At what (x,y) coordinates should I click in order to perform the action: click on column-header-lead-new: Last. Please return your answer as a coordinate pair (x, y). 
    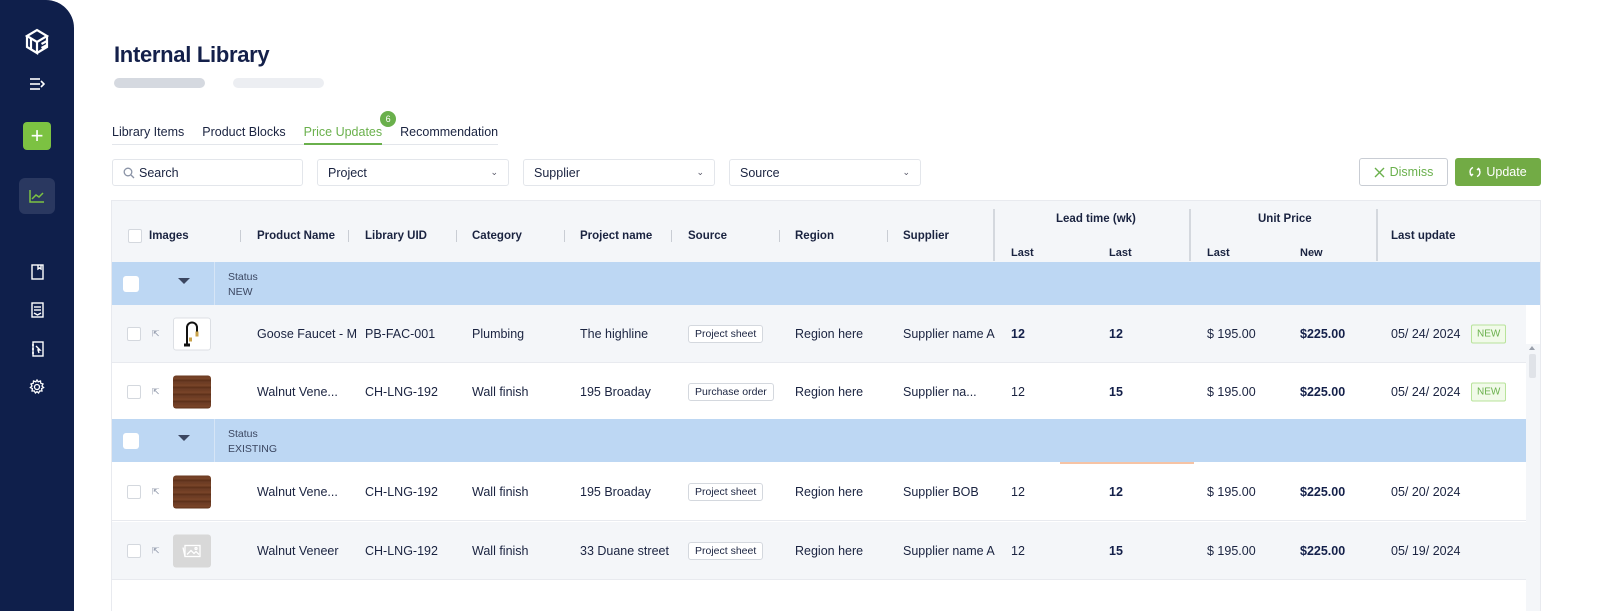
    Looking at the image, I should click on (1120, 253).